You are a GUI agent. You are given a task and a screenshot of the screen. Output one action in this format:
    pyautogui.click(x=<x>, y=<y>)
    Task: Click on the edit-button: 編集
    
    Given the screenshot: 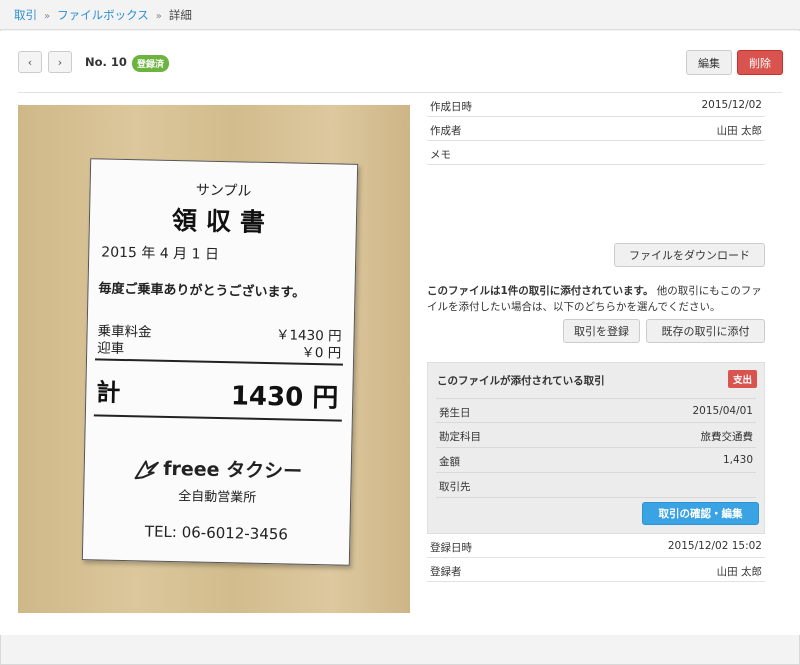 What is the action you would take?
    pyautogui.click(x=709, y=62)
    